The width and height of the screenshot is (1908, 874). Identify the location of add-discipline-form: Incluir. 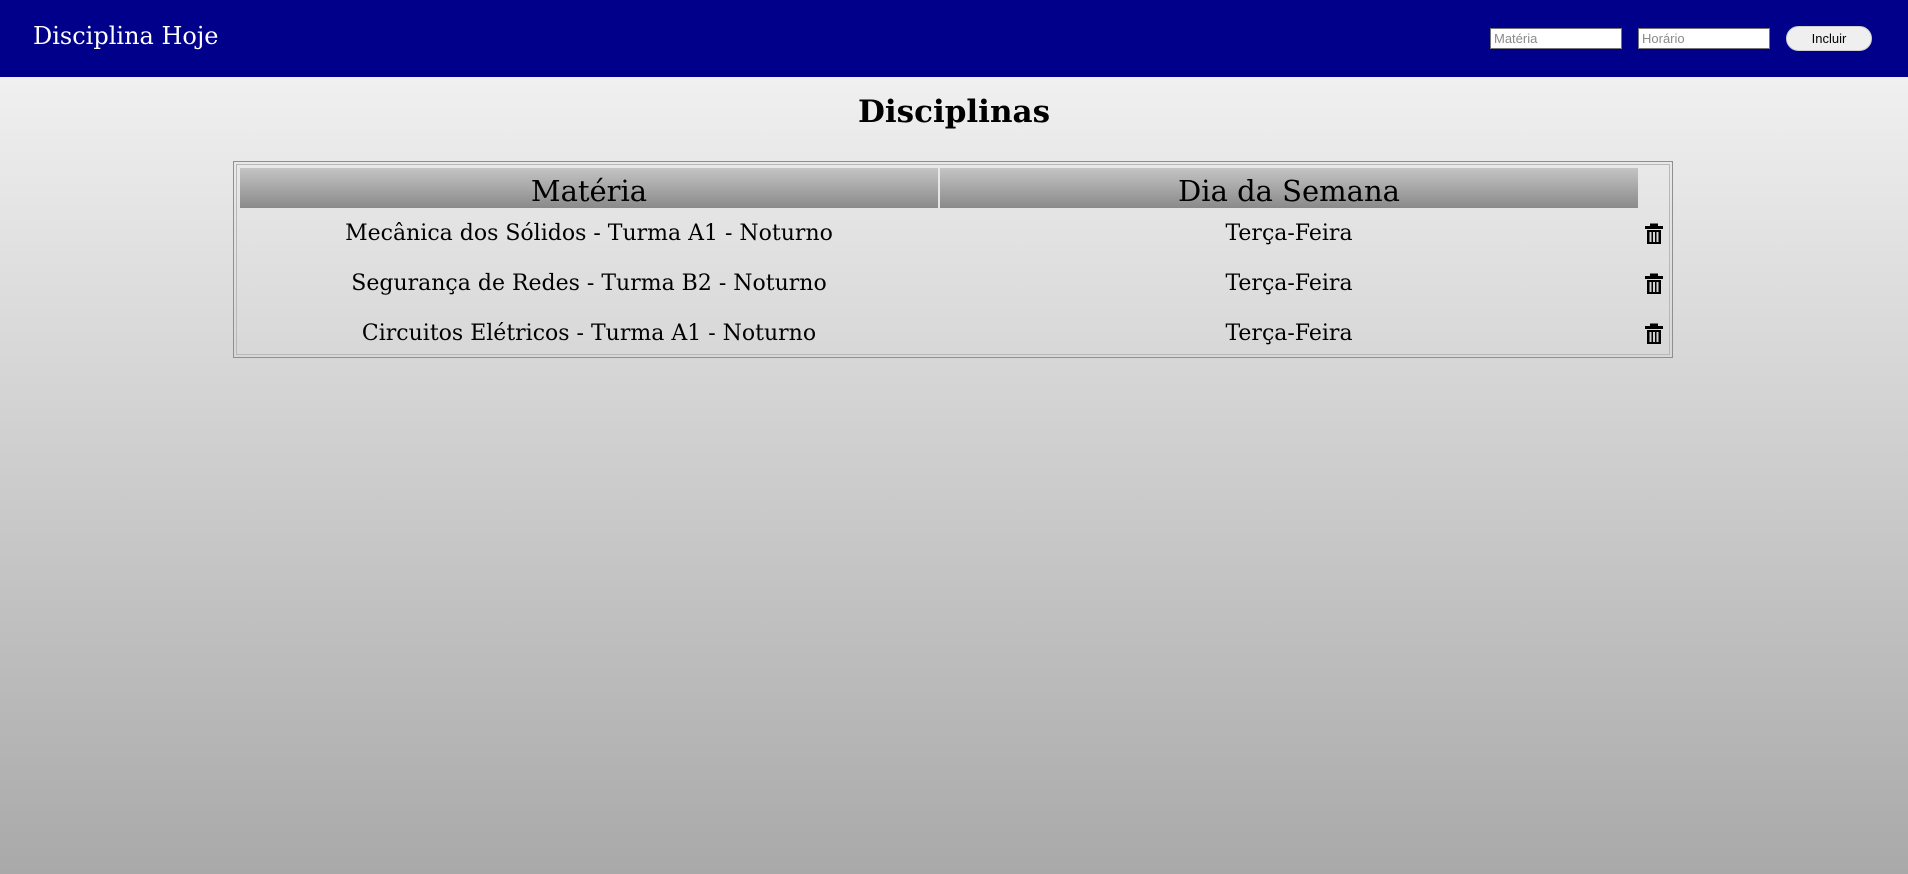
(1681, 38).